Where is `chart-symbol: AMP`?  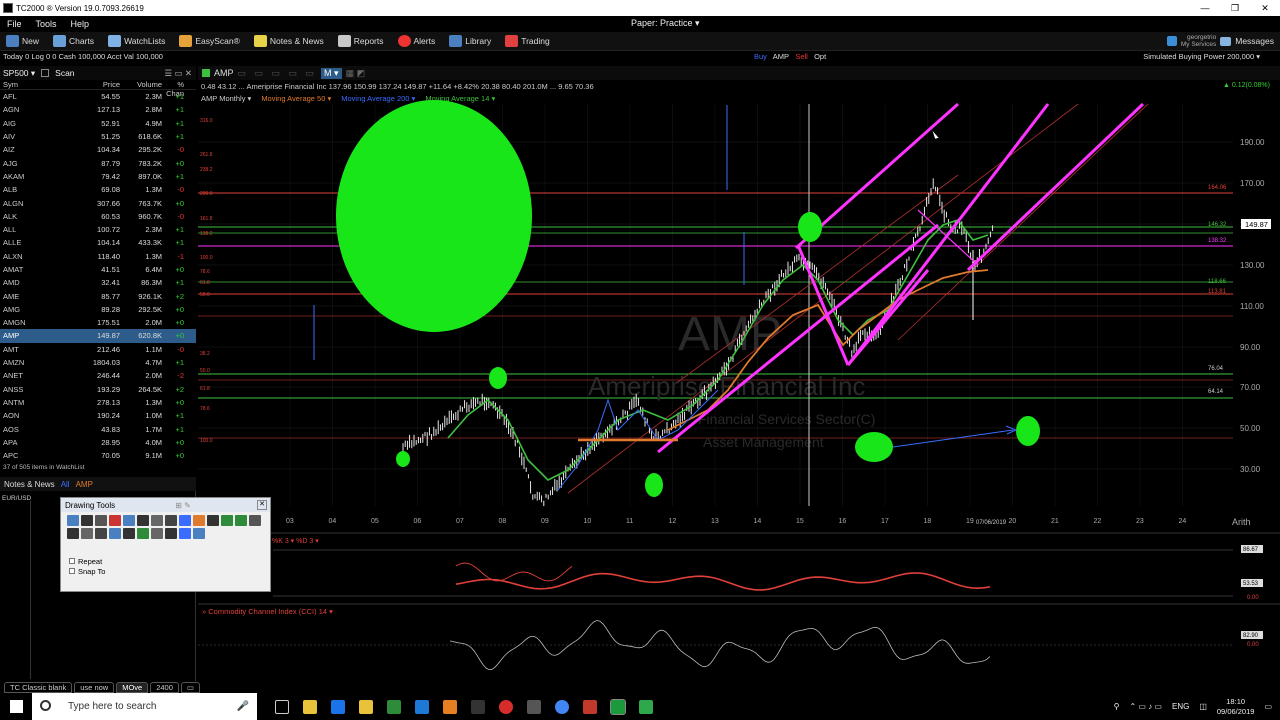 chart-symbol: AMP is located at coordinates (224, 73).